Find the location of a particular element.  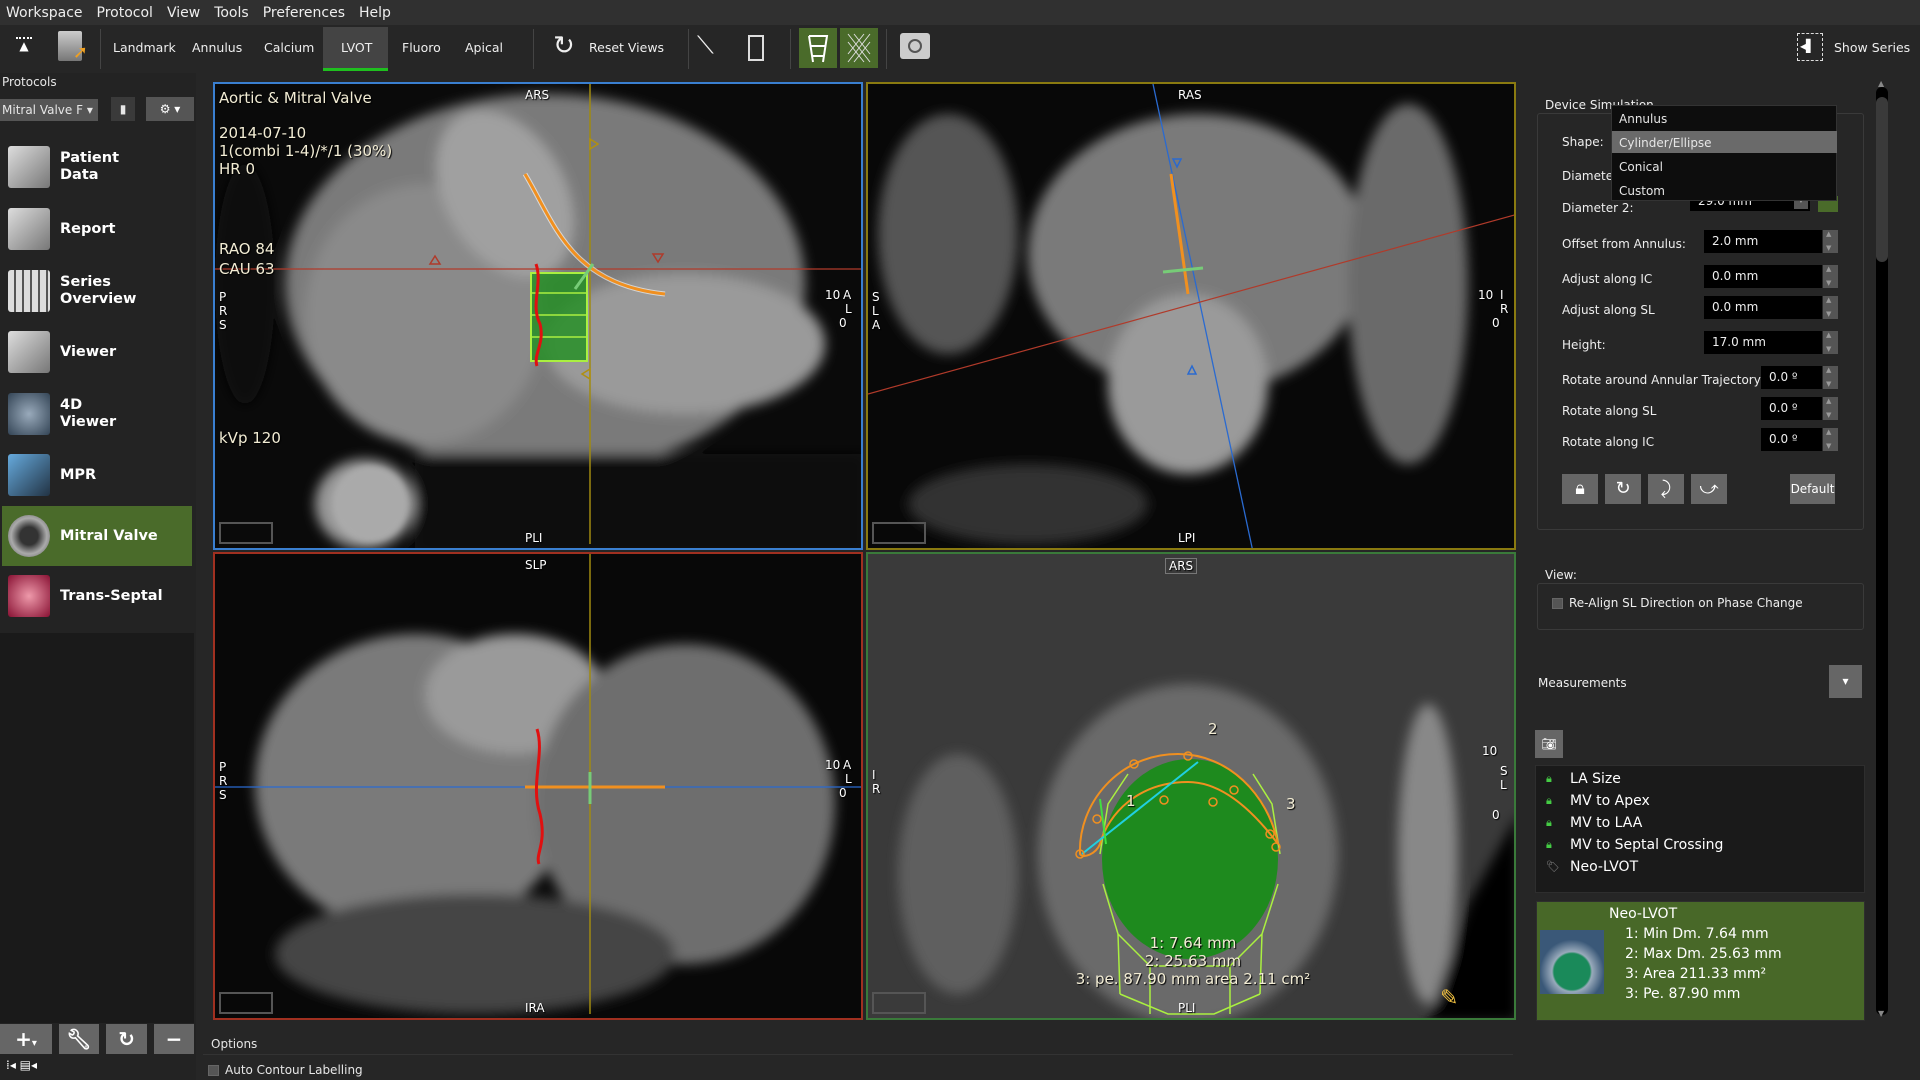

adjust-ic-spinner is located at coordinates (1830, 276).